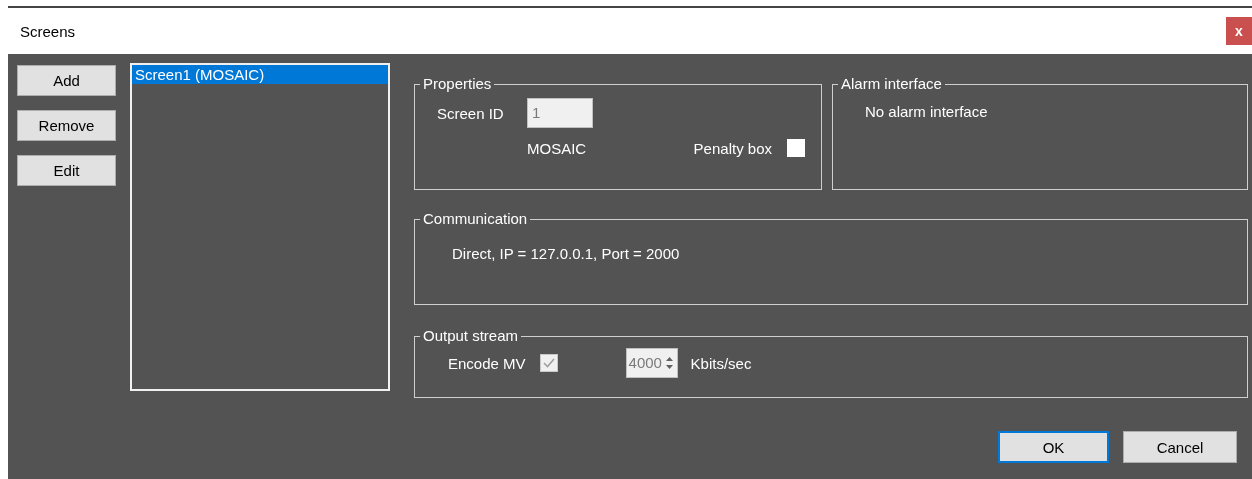  What do you see at coordinates (1180, 447) in the screenshot?
I see `dialog-button: Cancel` at bounding box center [1180, 447].